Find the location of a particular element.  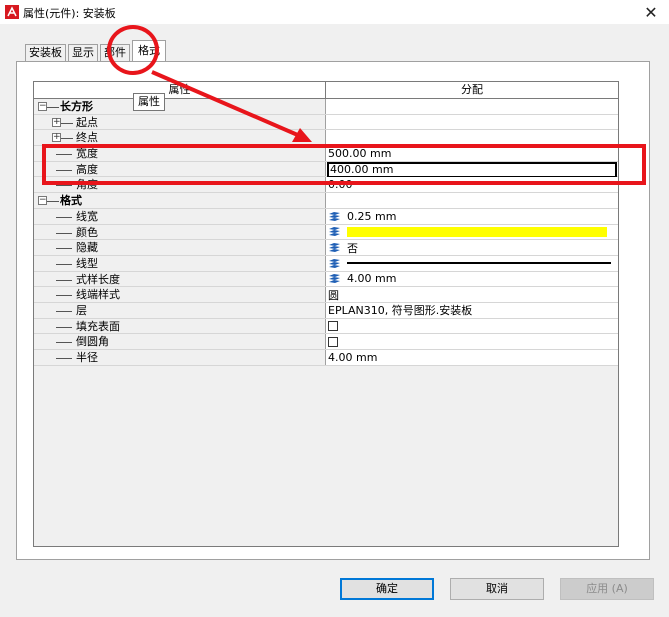

row-label: 起点 is located at coordinates (87, 122).